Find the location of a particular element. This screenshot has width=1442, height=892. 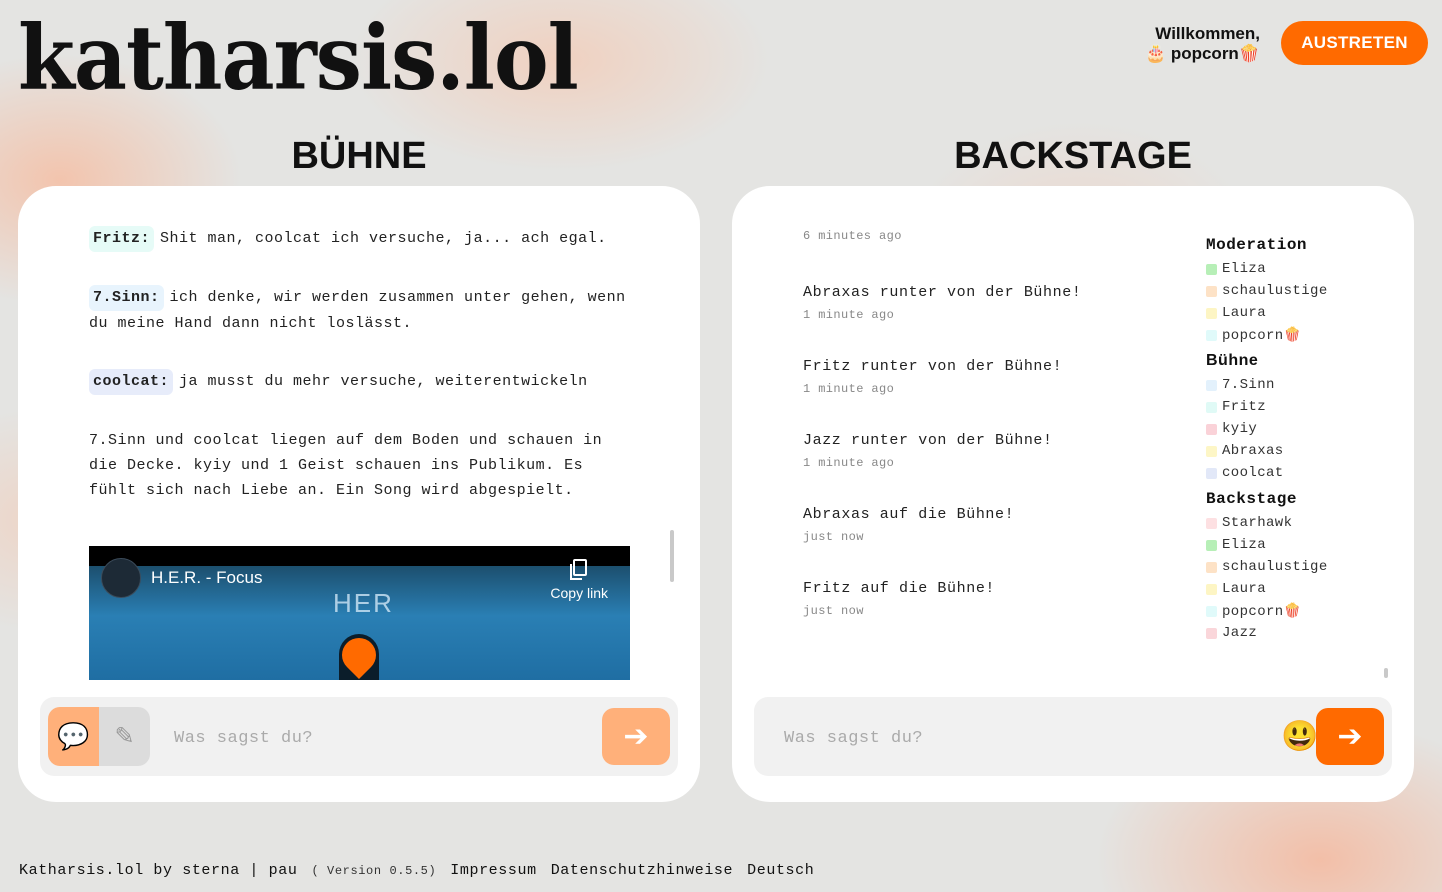

event-item: 6 minutes ago is located at coordinates (993, 236).